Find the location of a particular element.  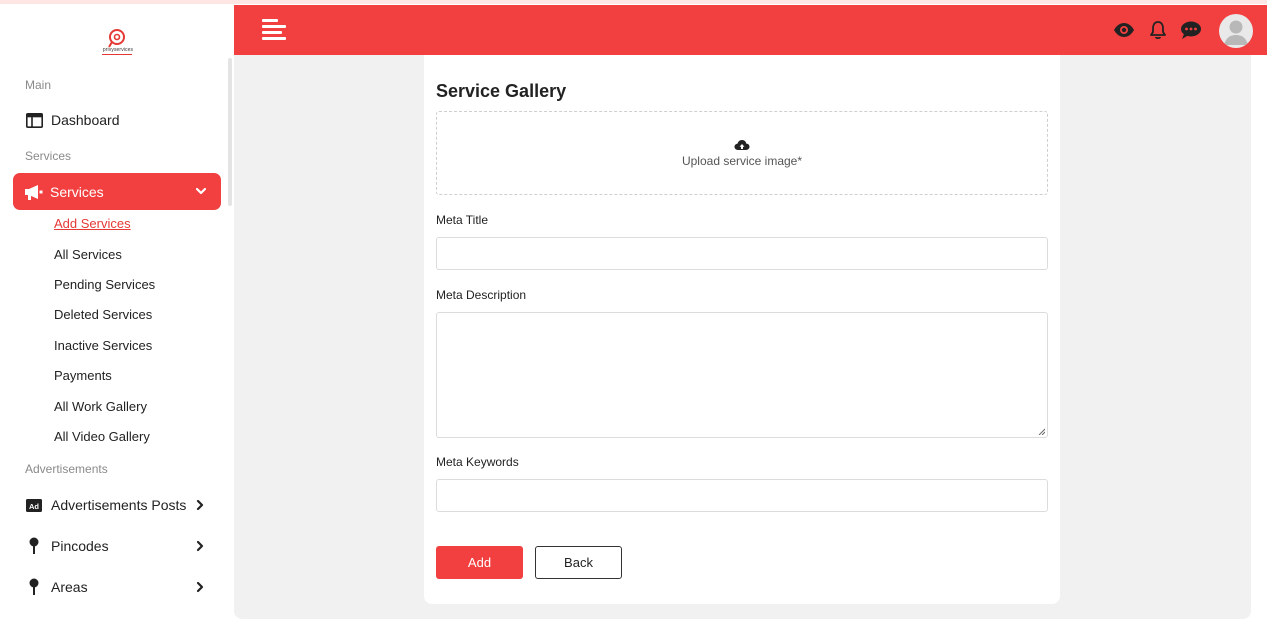

upload-dropzone: Upload service image* is located at coordinates (742, 153).